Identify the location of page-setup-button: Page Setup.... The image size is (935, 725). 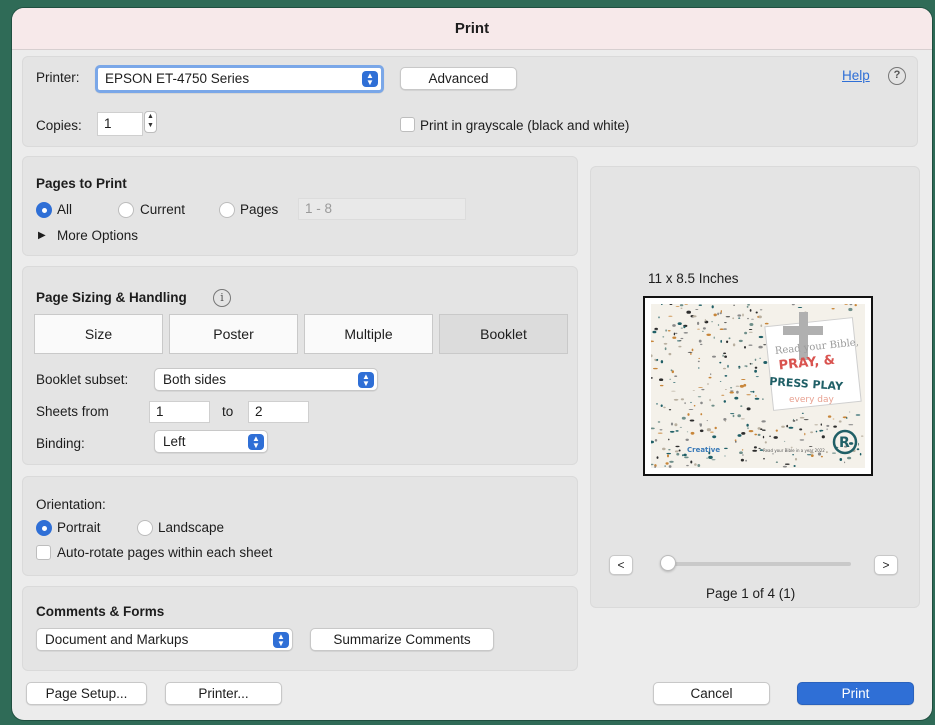
(86, 693).